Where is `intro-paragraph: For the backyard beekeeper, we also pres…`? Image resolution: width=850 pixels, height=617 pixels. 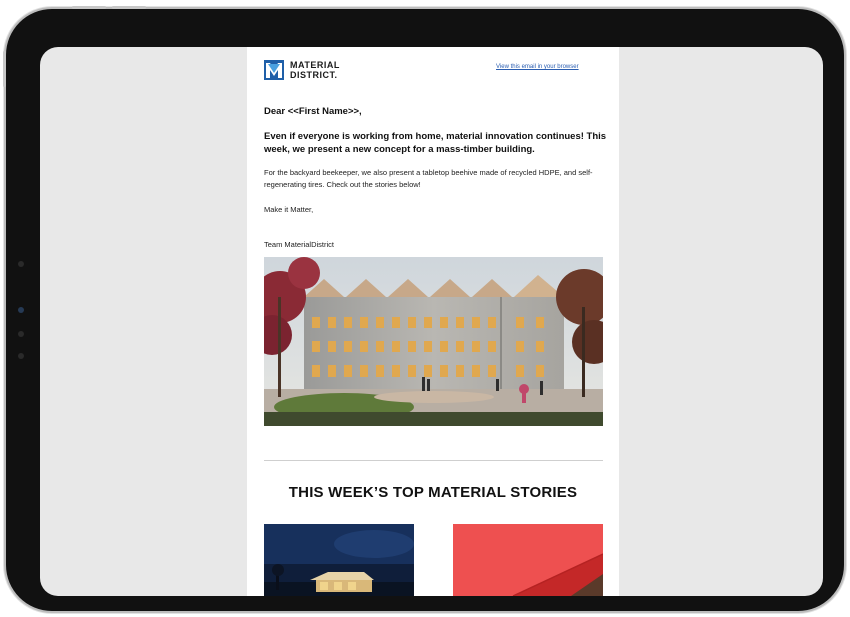
intro-paragraph: For the backyard beekeeper, we also pres… is located at coordinates (428, 178).